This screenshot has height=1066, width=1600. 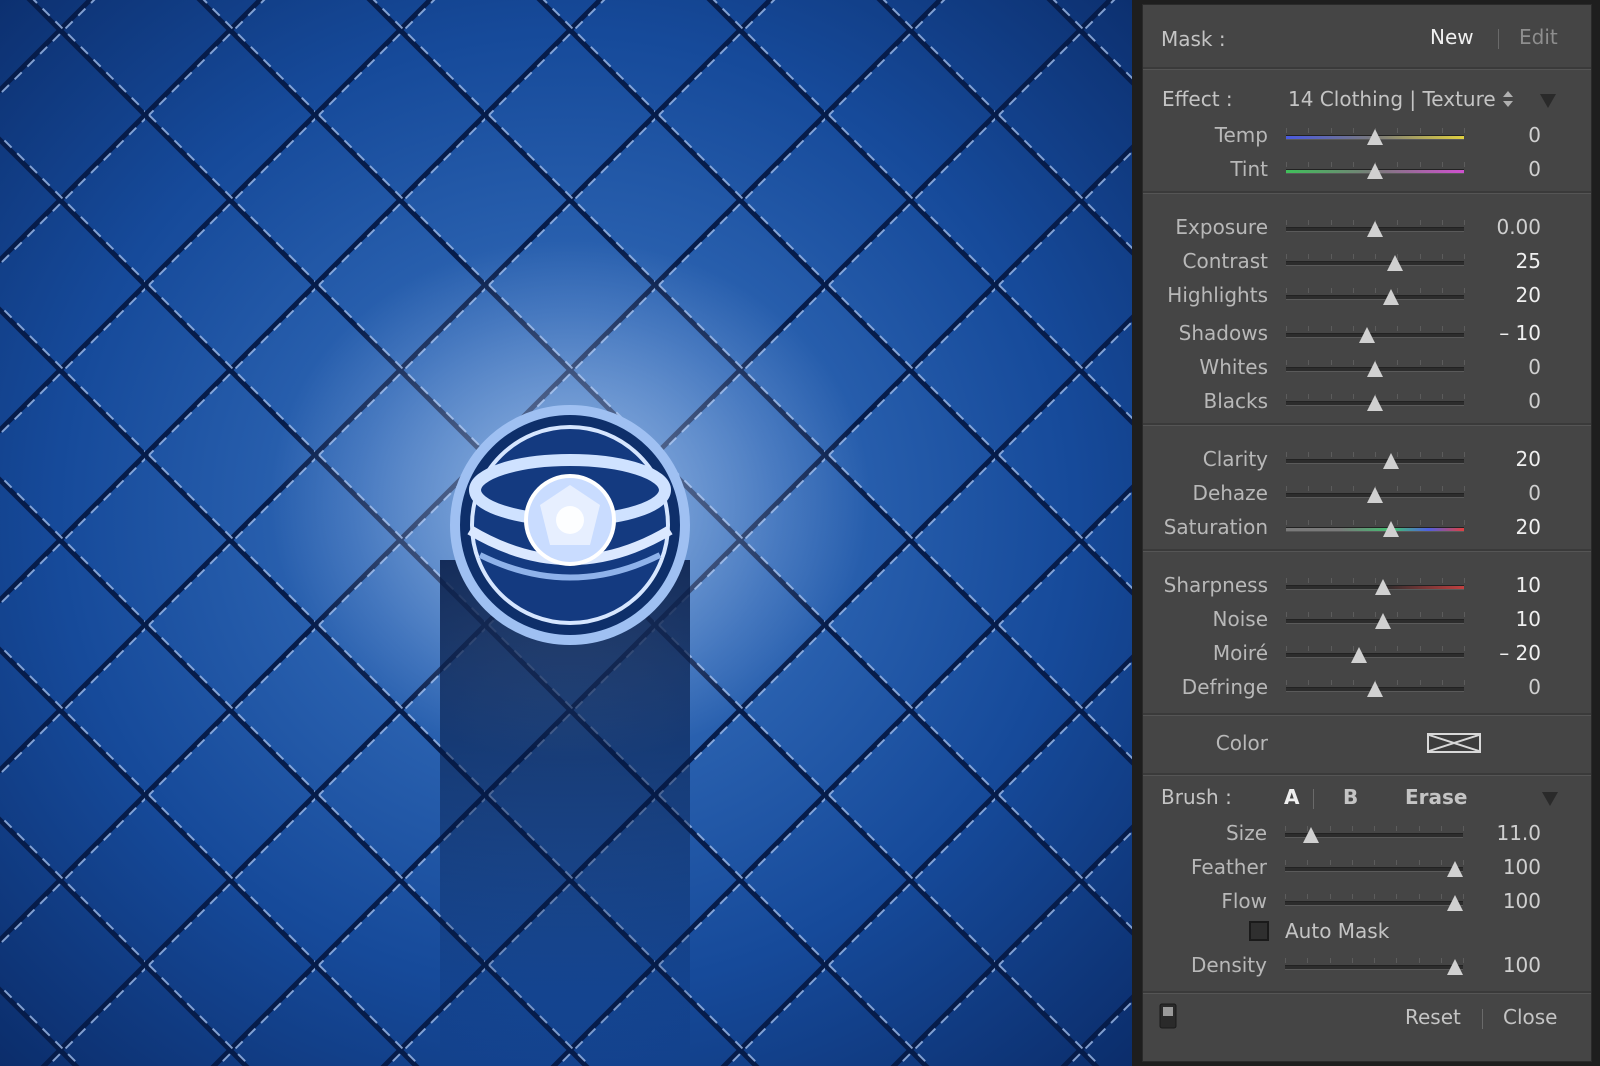 I want to click on whites-slider-thumb, so click(x=1375, y=369).